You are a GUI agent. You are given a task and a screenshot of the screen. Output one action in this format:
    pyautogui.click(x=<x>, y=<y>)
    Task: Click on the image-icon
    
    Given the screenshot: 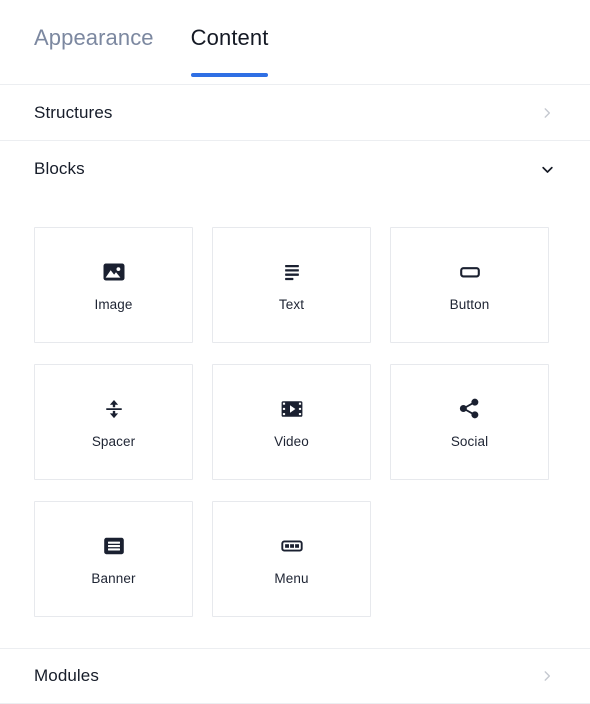 What is the action you would take?
    pyautogui.click(x=114, y=272)
    